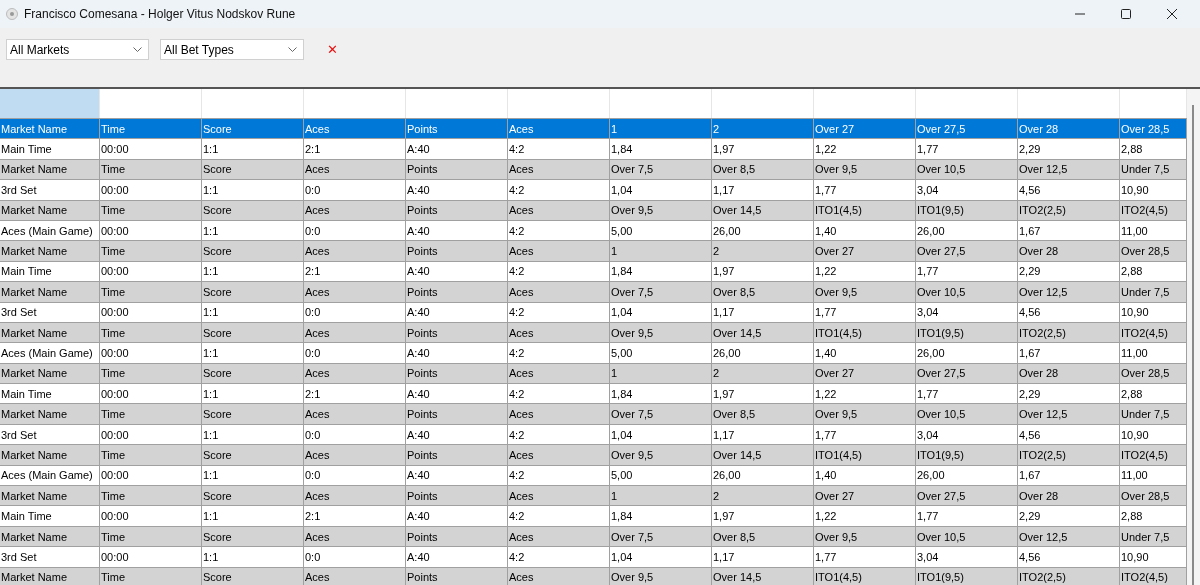 This screenshot has height=585, width=1200. What do you see at coordinates (1126, 14) in the screenshot?
I see `maximize-icon` at bounding box center [1126, 14].